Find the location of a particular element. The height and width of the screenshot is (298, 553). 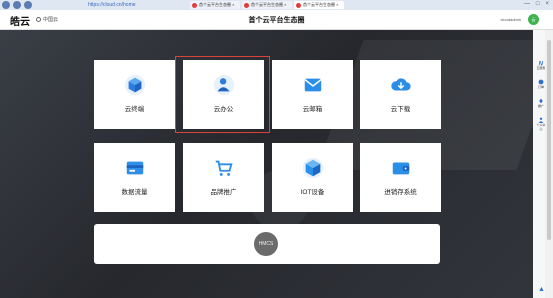

card-label: IOT设备 is located at coordinates (312, 192).